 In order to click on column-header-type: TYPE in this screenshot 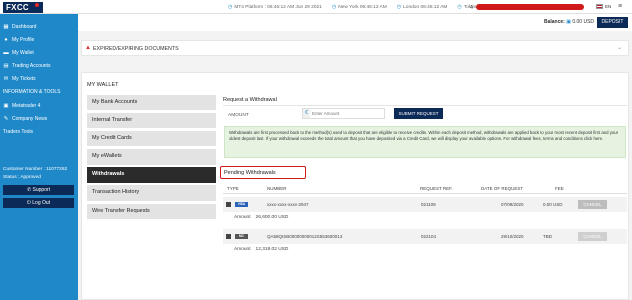, I will do `click(233, 188)`.